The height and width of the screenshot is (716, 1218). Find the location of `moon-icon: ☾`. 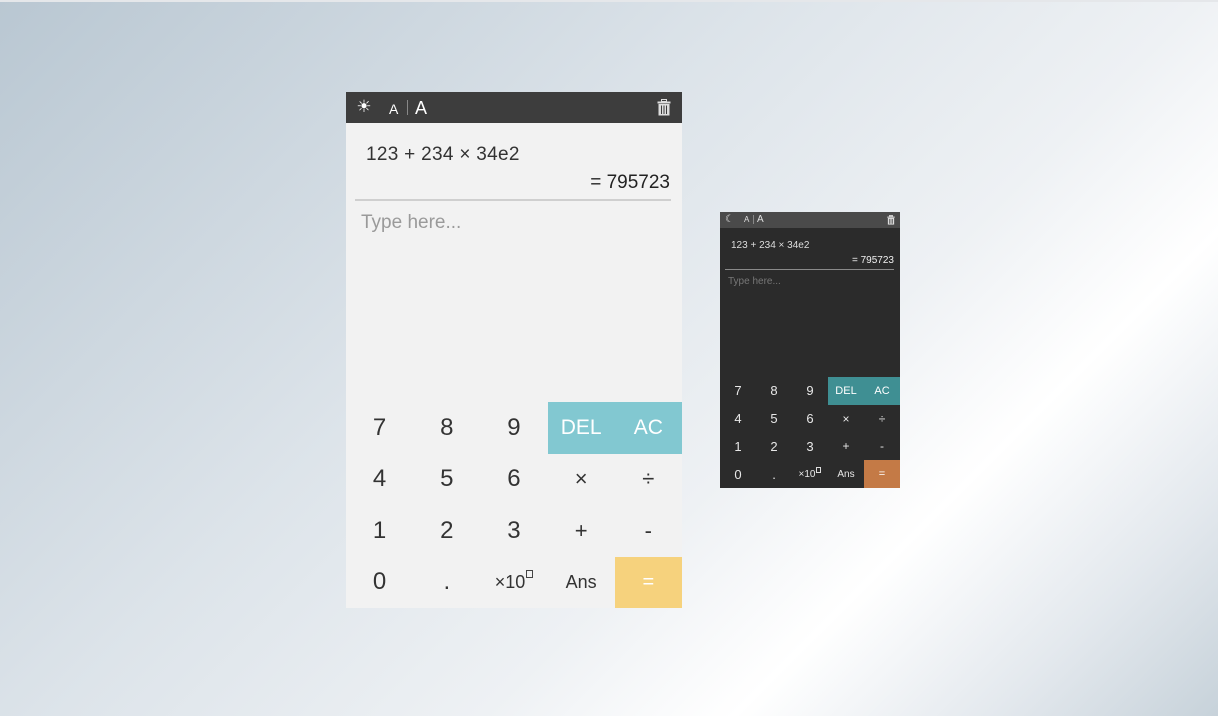

moon-icon: ☾ is located at coordinates (729, 220).